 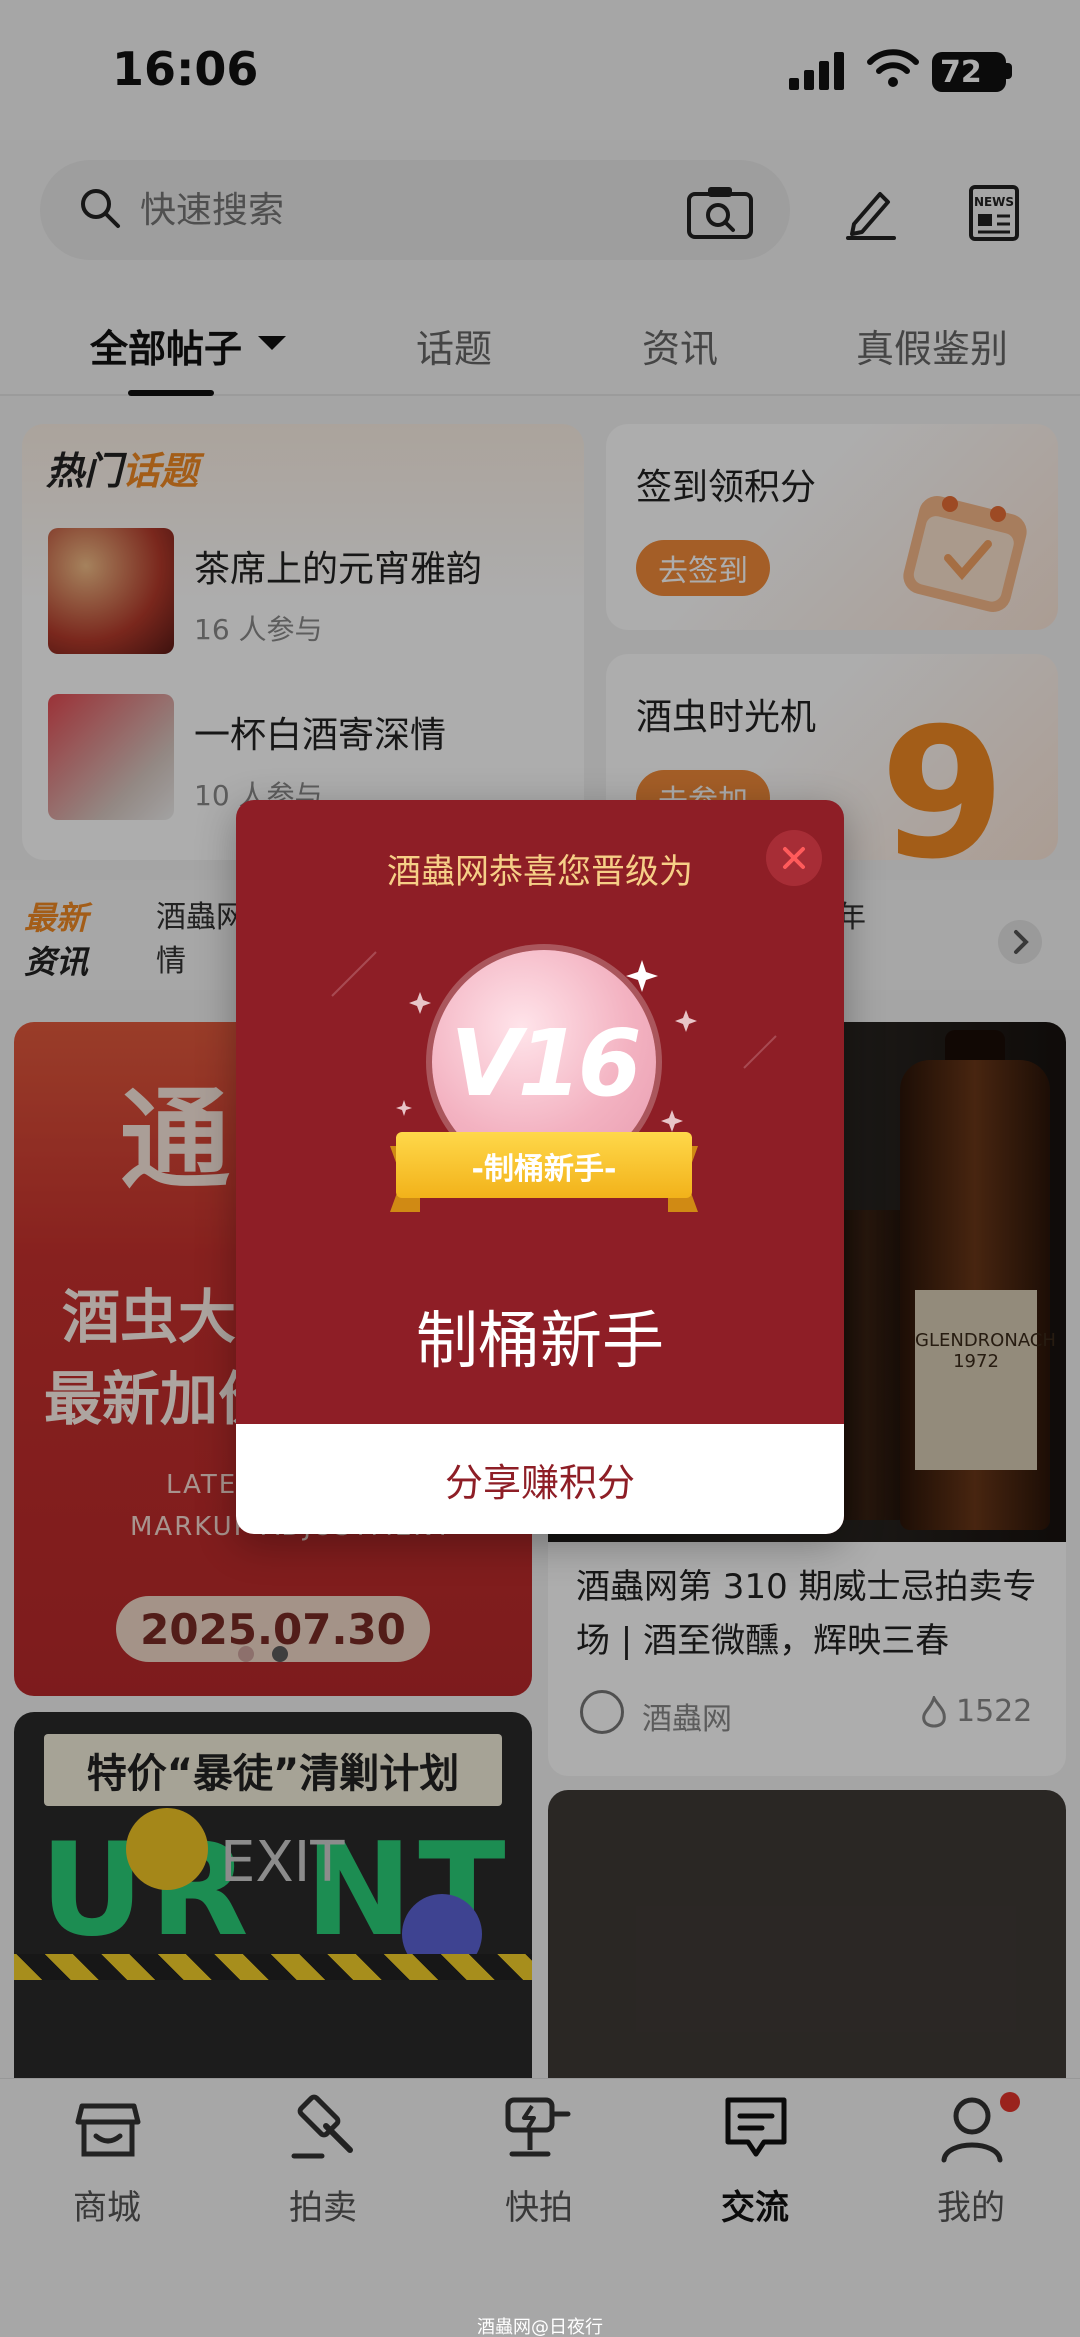 I want to click on close-icon, so click(x=794, y=858).